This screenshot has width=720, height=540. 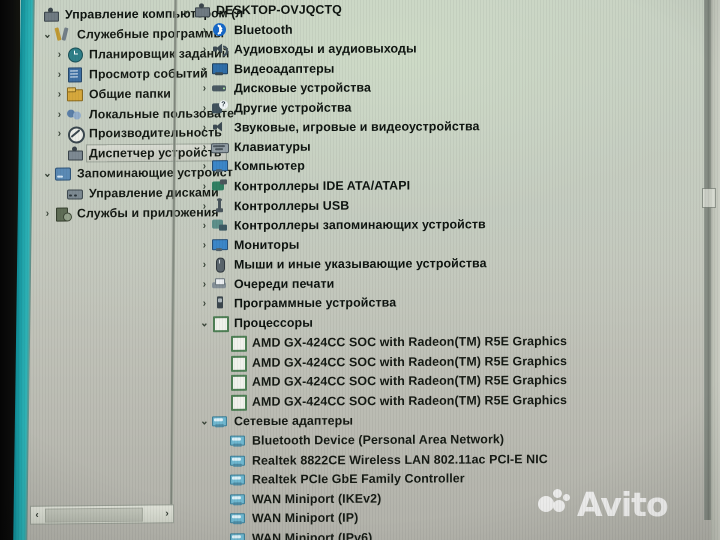 What do you see at coordinates (298, 303) in the screenshot?
I see `tree-item: › Программные устройства` at bounding box center [298, 303].